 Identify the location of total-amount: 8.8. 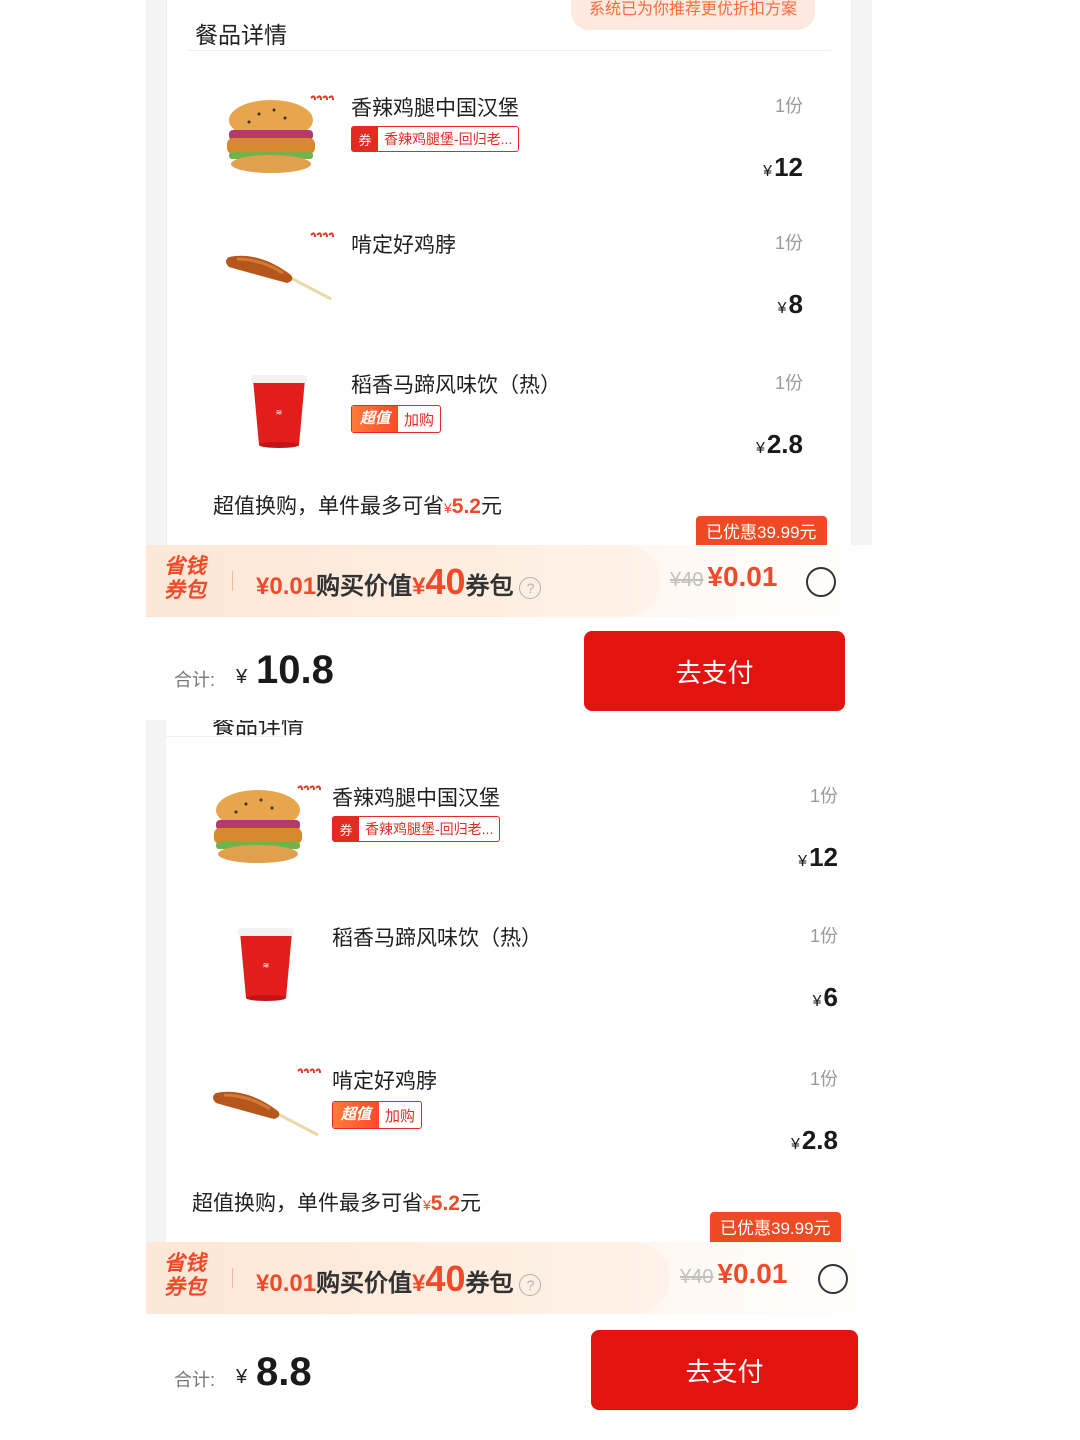
(284, 1372).